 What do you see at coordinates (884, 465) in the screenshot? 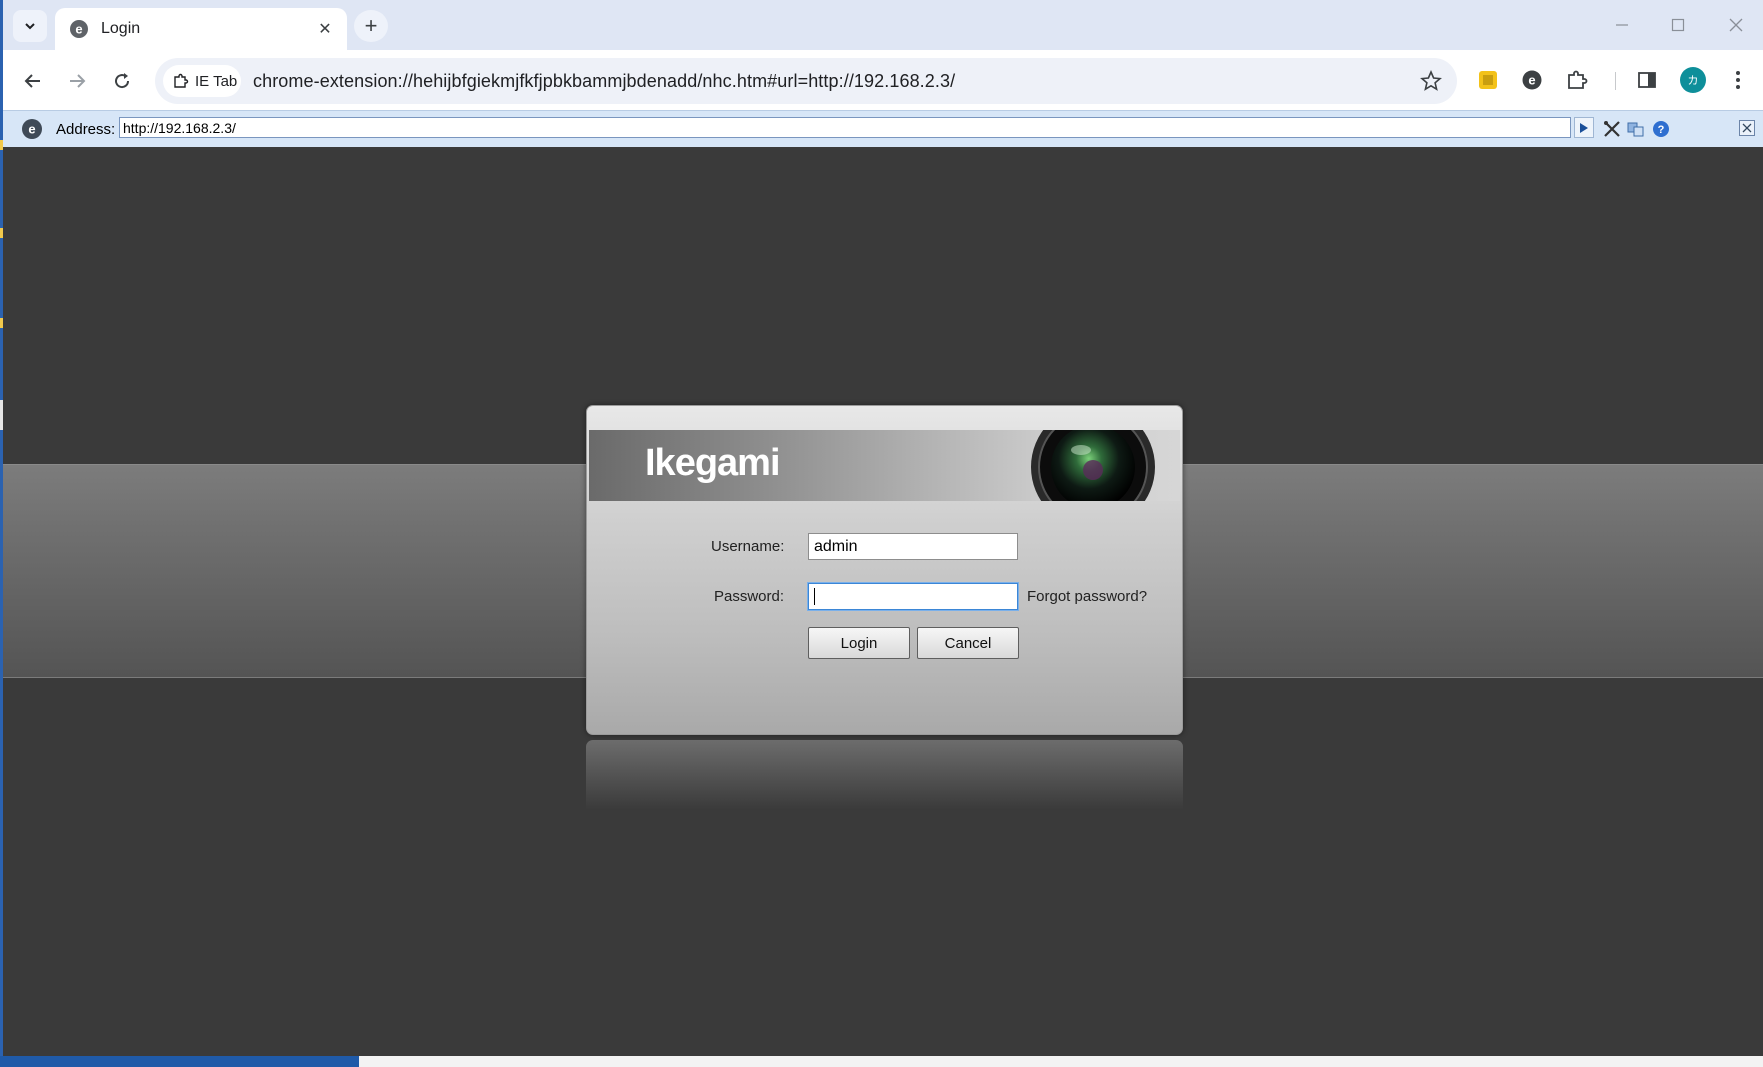
I see `login-header-banner: Ikegami` at bounding box center [884, 465].